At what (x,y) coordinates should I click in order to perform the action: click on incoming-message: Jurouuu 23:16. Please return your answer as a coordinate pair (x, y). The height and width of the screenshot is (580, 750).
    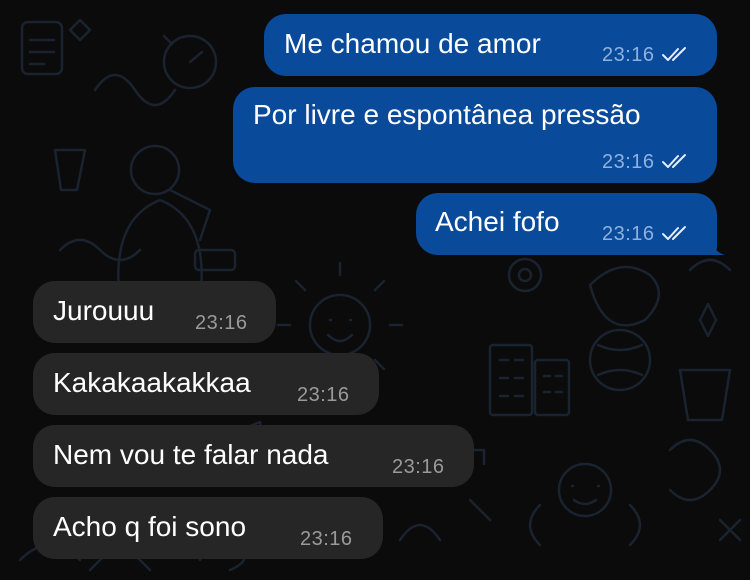
    Looking at the image, I should click on (154, 312).